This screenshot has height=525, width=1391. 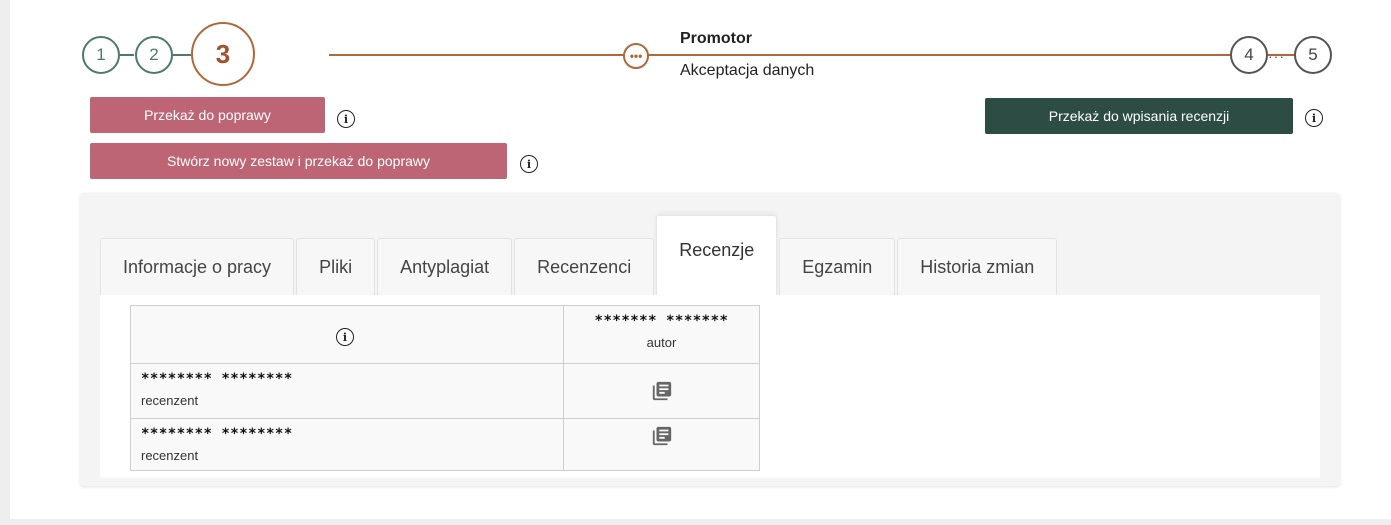 What do you see at coordinates (716, 38) in the screenshot?
I see `substep-title: Promotor` at bounding box center [716, 38].